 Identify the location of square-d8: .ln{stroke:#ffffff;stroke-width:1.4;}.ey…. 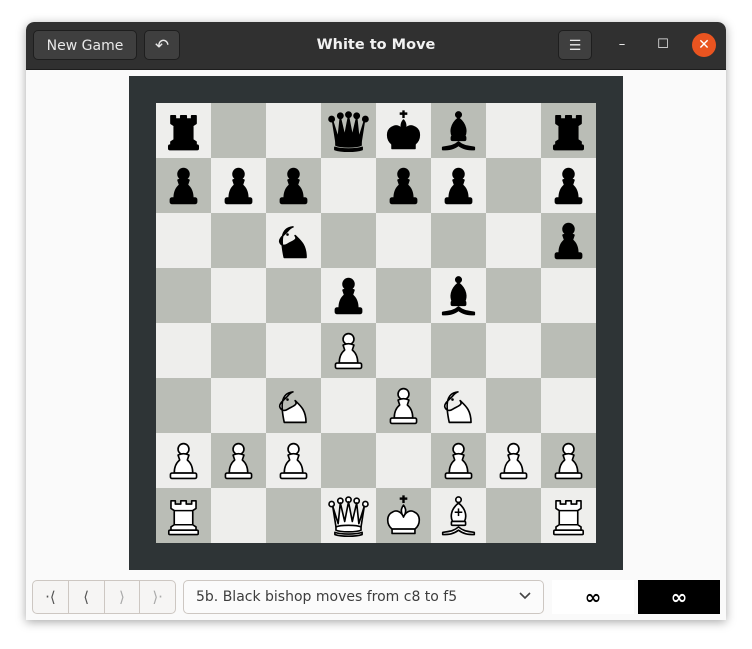
(348, 130).